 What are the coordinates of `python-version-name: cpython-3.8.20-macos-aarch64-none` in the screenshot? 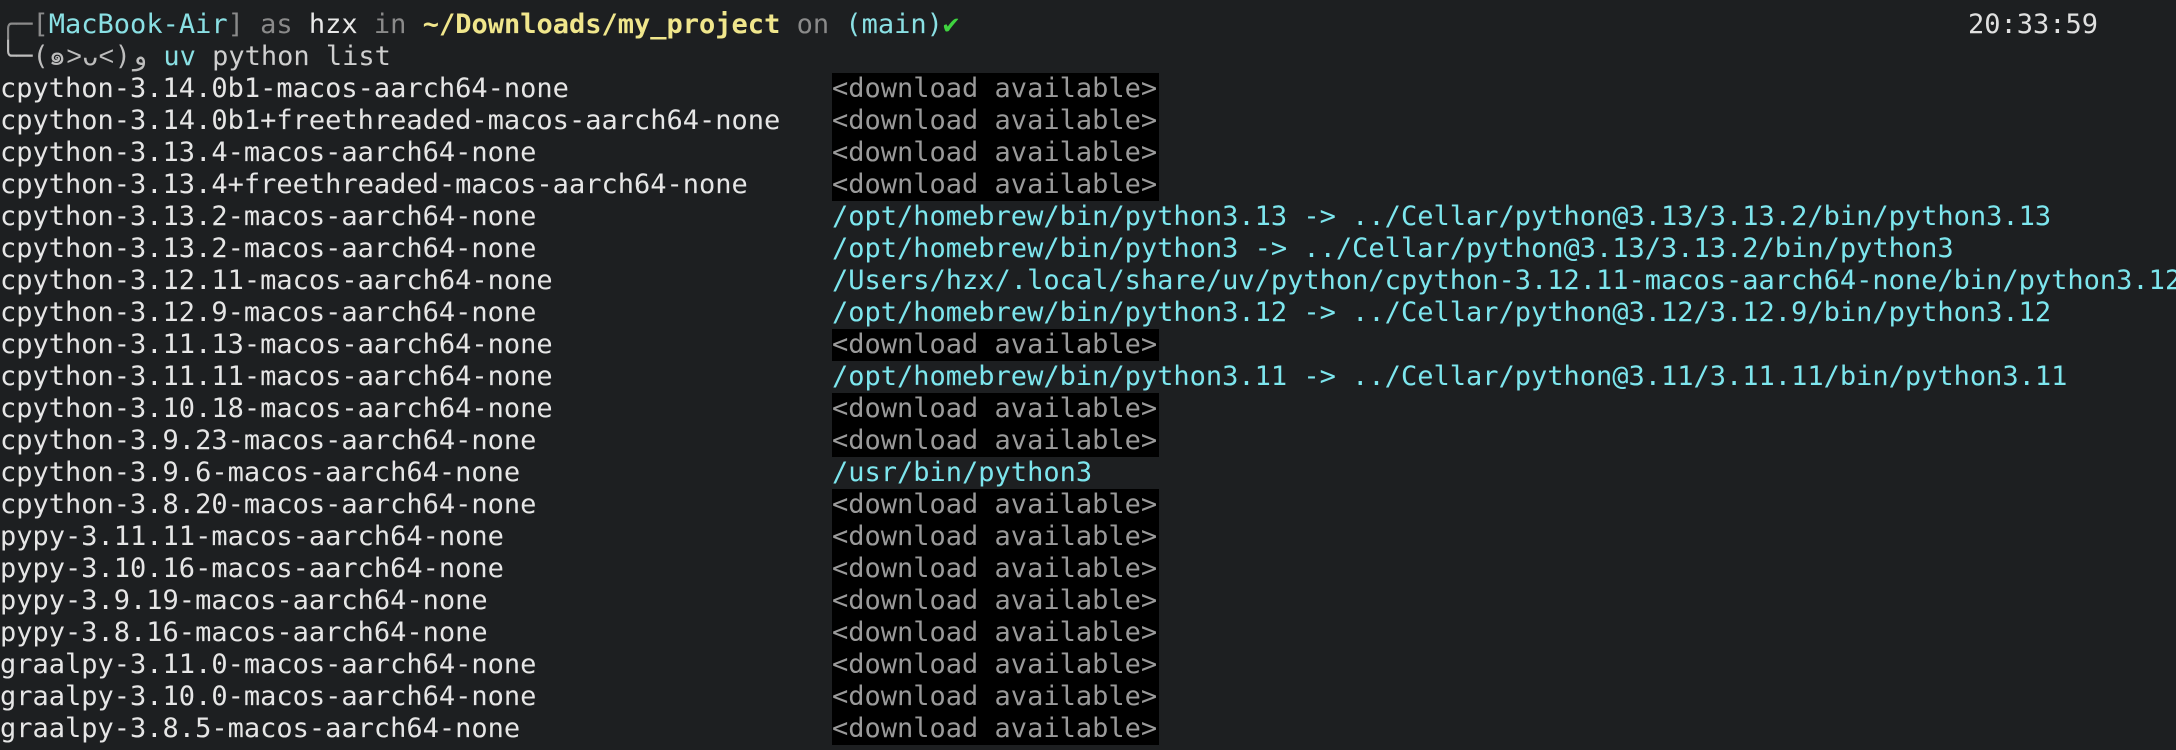 It's located at (268, 504).